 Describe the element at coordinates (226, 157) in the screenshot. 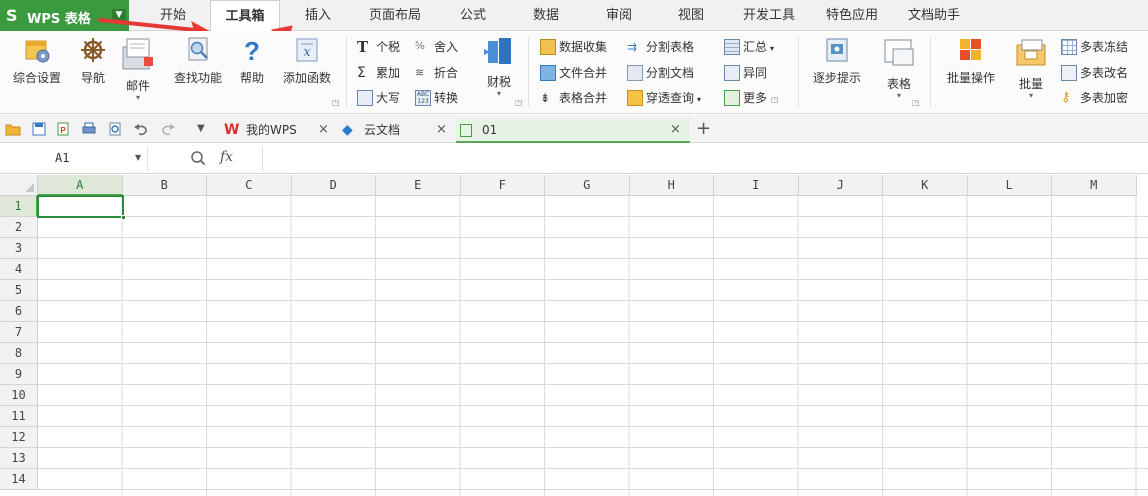

I see `insert-function-fx-button: fx` at that location.